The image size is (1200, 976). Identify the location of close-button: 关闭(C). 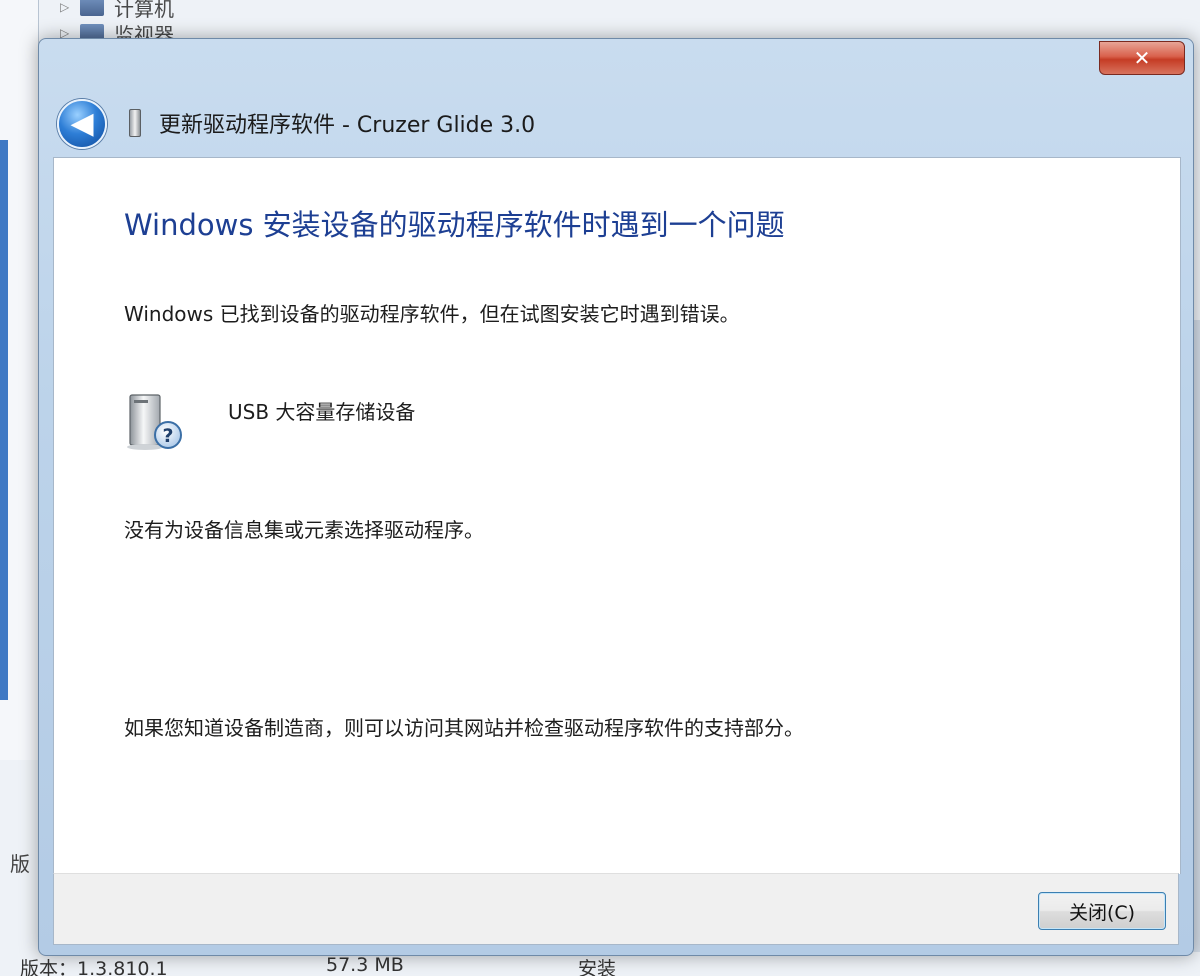
(1102, 911).